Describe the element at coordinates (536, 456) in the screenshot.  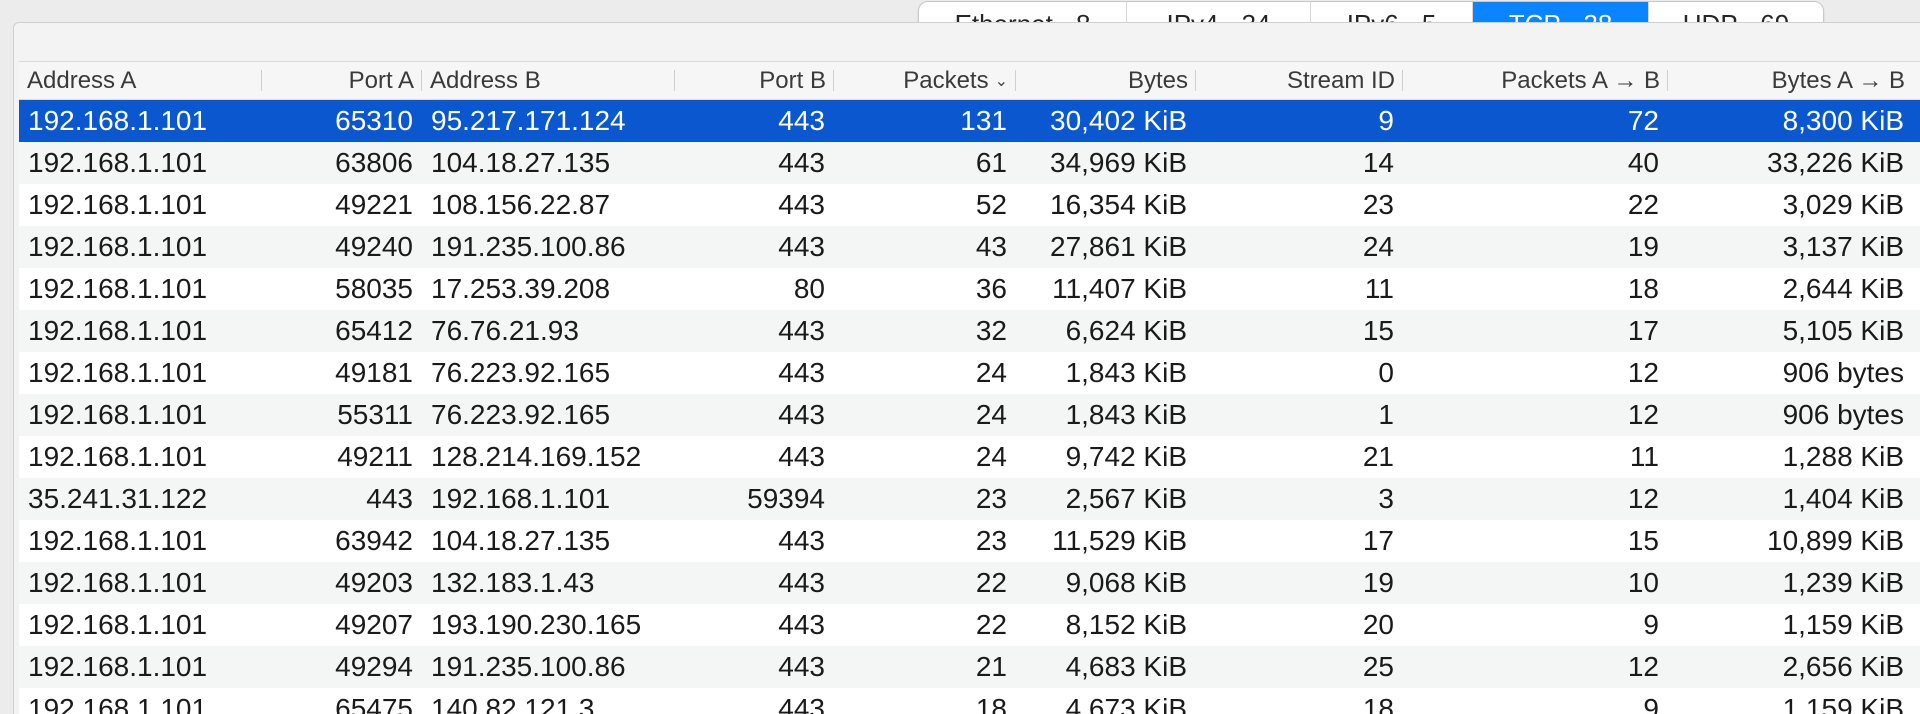
I see `cell-address-b: 128.214.169.152` at that location.